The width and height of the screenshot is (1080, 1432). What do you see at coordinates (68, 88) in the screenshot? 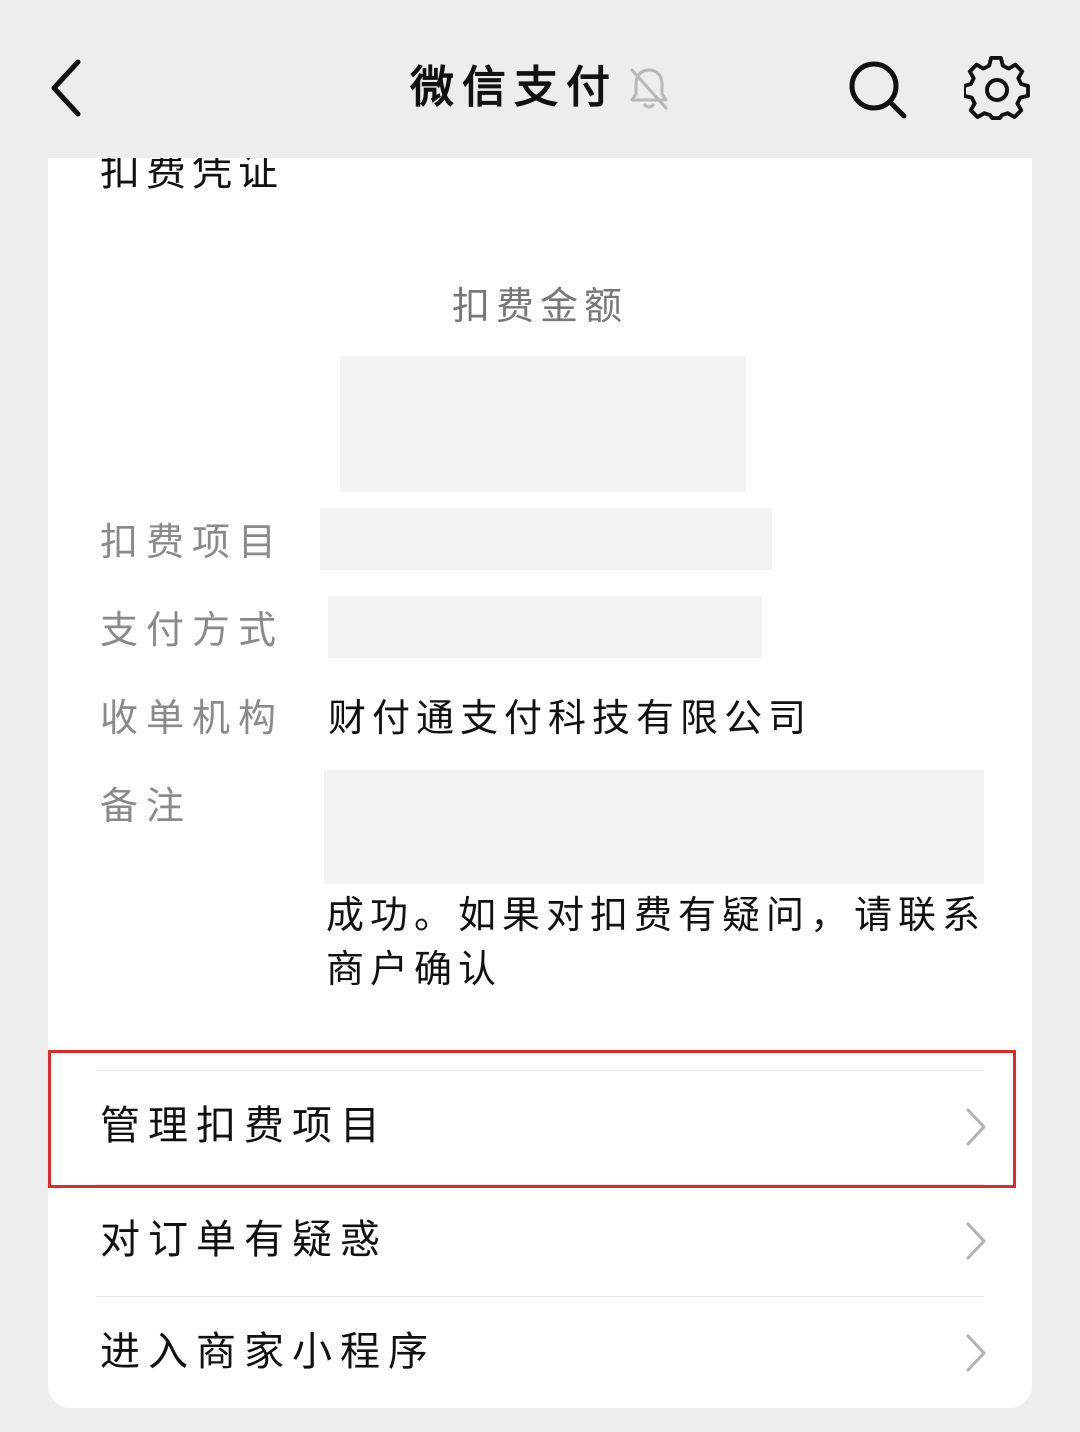
I see `chevron-left-icon` at bounding box center [68, 88].